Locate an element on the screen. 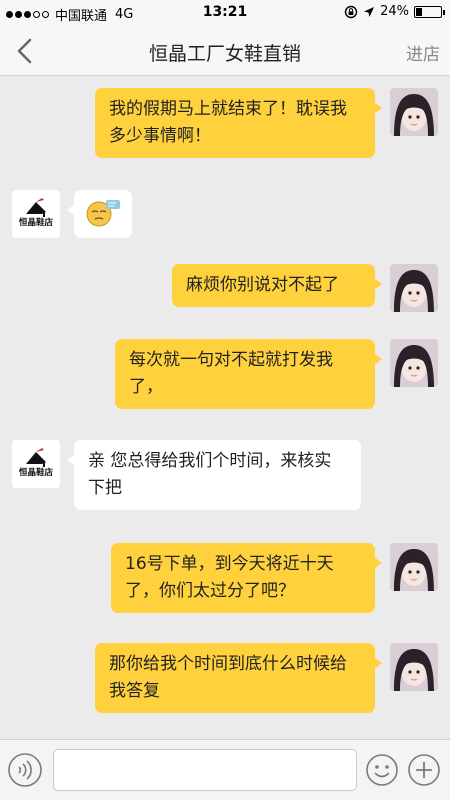  message-outgoing: 16号下单，到今天将近十天了，你们太过分了吧？ is located at coordinates (246, 578).